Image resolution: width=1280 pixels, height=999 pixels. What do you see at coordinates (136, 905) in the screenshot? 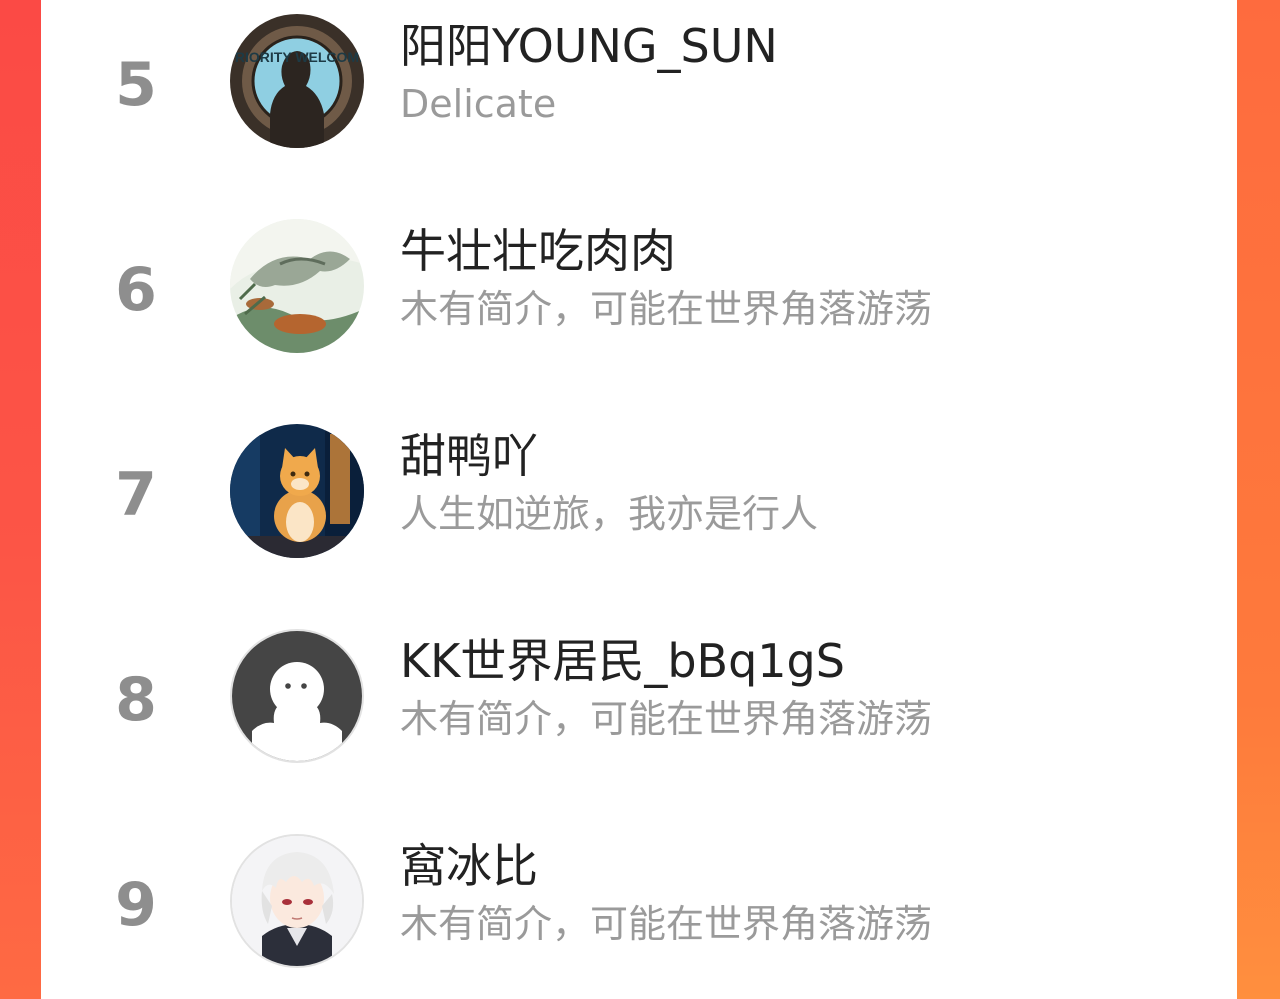
I see `rank-number: 9` at bounding box center [136, 905].